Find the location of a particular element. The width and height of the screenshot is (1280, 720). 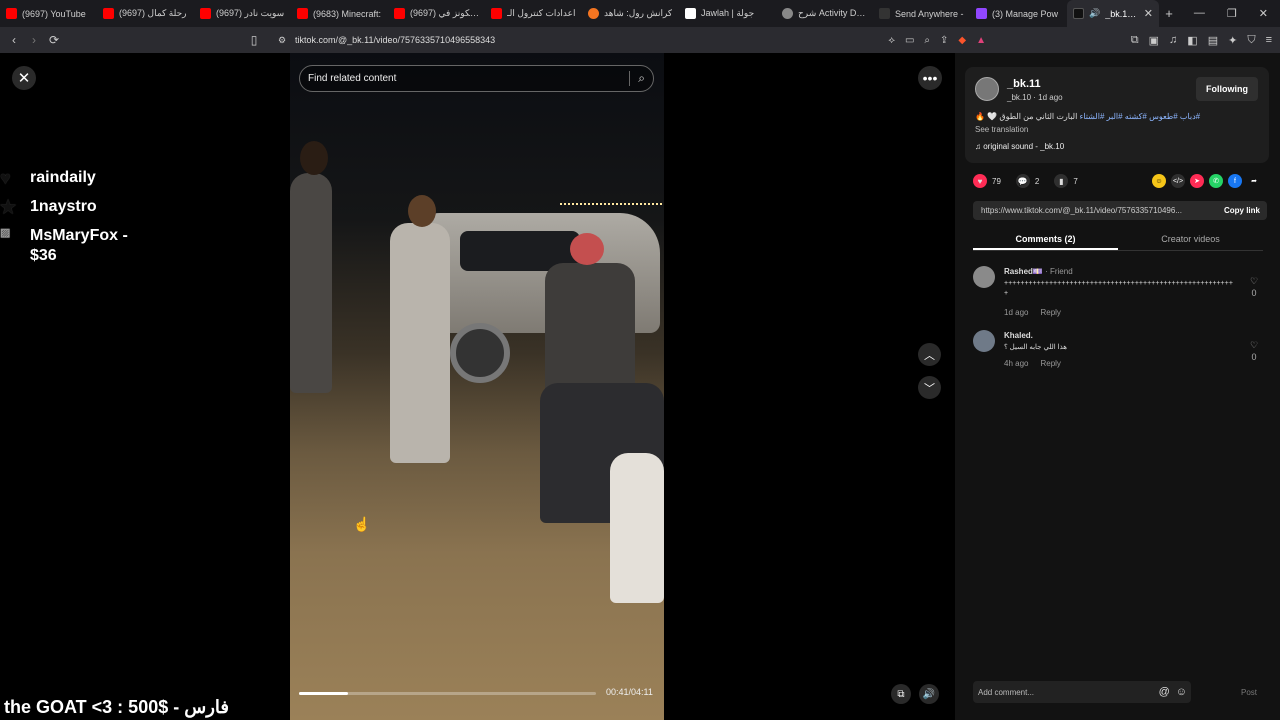

next-video-button: ﹀ is located at coordinates (929, 387).